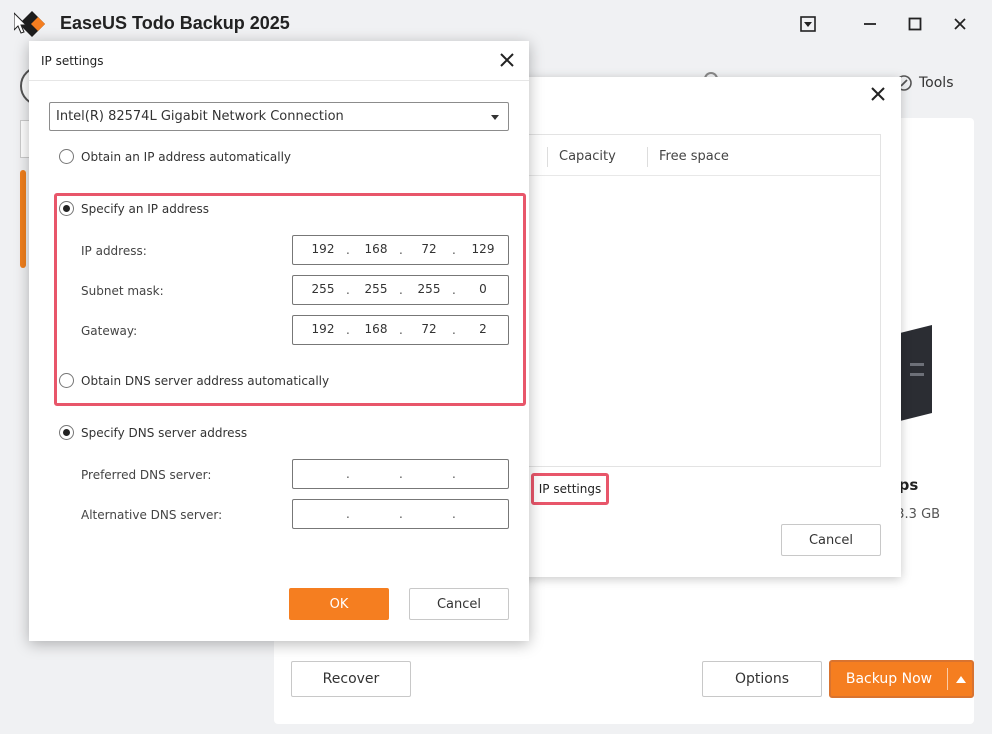 This screenshot has width=992, height=734. Describe the element at coordinates (376, 329) in the screenshot. I see `gateway-octet-2: 168` at that location.